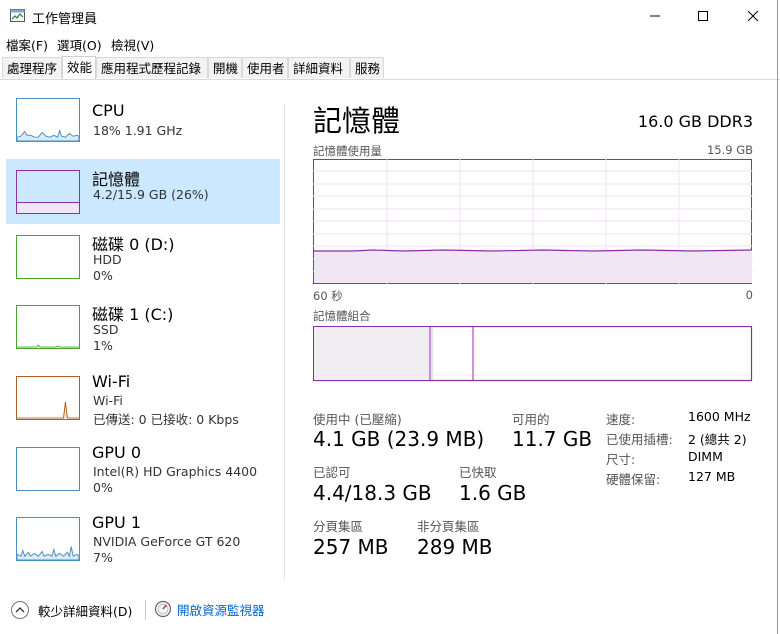 This screenshot has width=780, height=634. I want to click on sidebar-item-detail: Intel(R) HD Graphics 4400, so click(175, 471).